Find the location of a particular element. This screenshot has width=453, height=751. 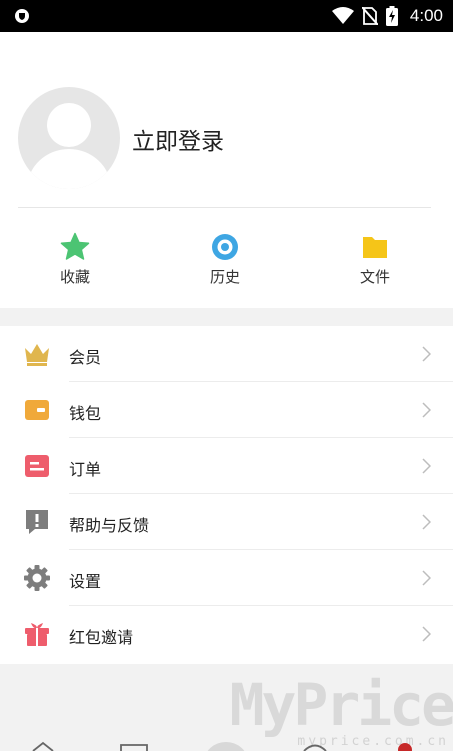

quick-action-label: 历史 is located at coordinates (224, 277).